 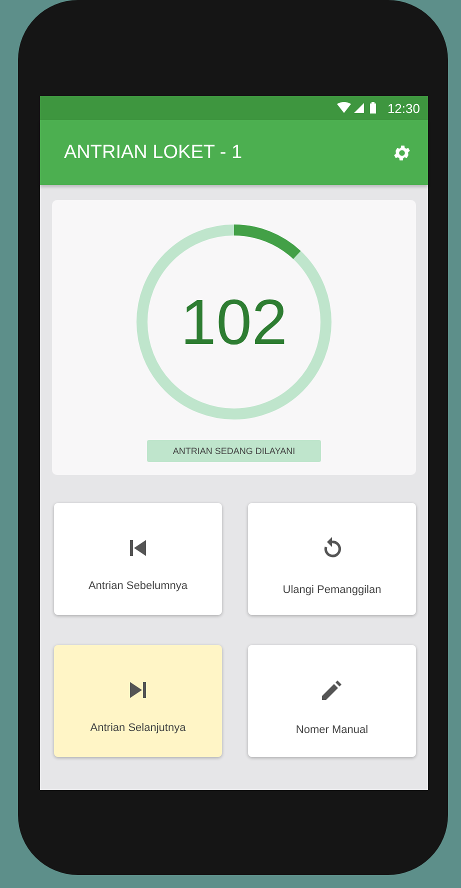 What do you see at coordinates (402, 152) in the screenshot?
I see `settings-icon` at bounding box center [402, 152].